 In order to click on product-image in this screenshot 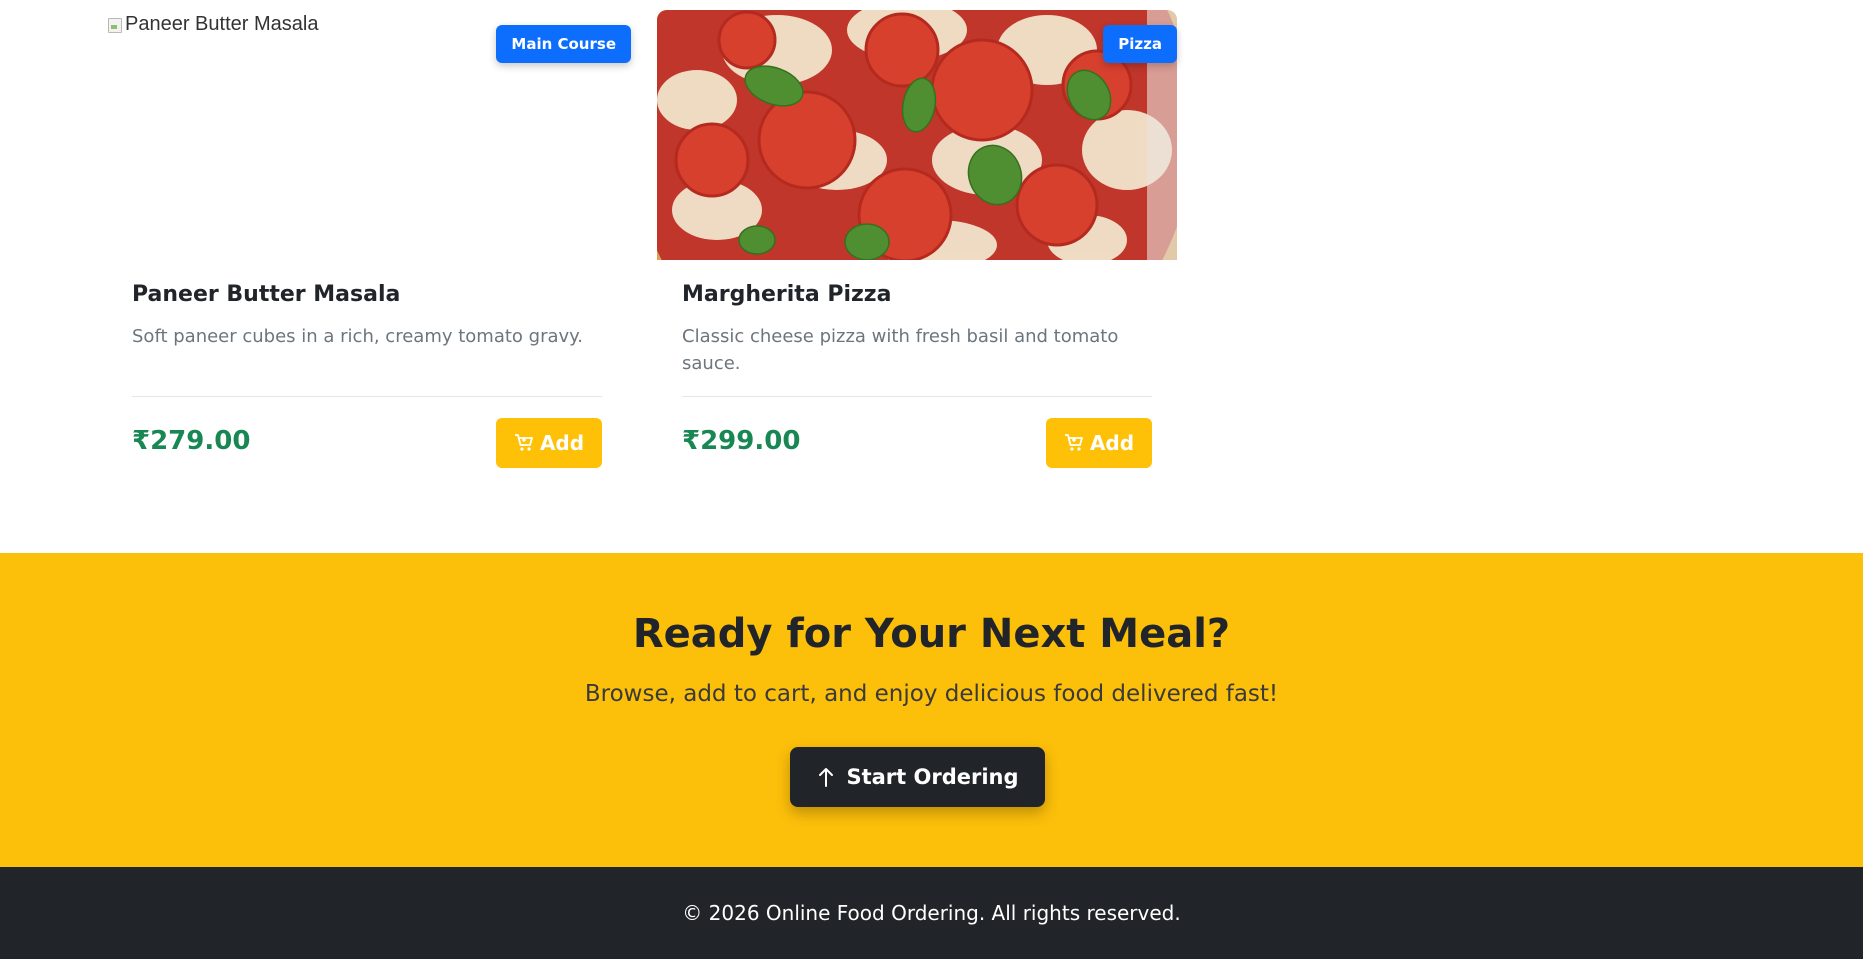, I will do `click(917, 135)`.